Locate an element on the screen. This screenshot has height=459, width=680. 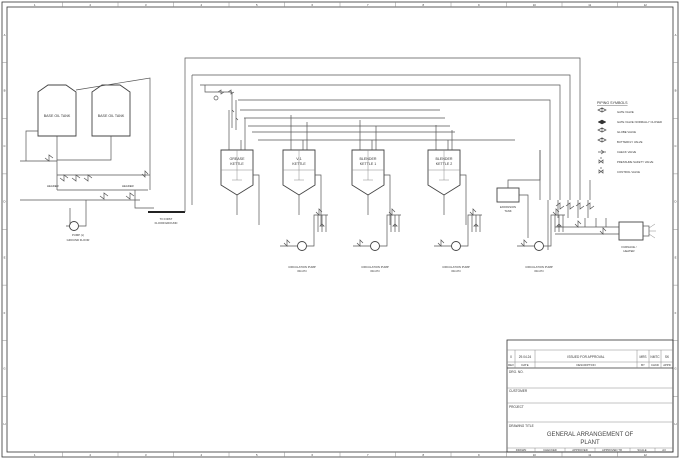
footer-cell: CHECKED is located at coordinates (550, 450).